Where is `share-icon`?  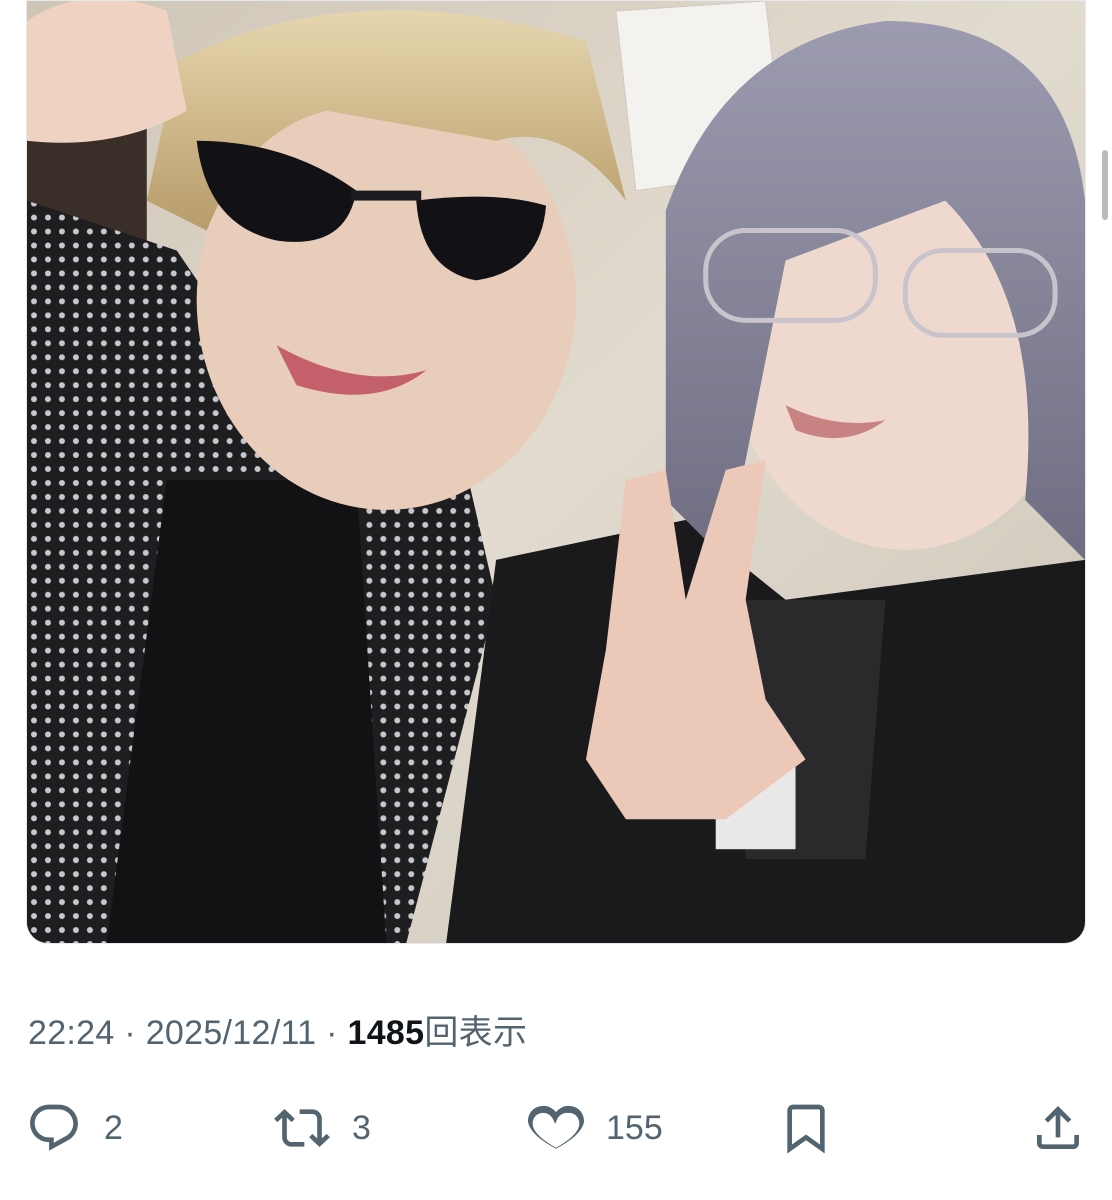
share-icon is located at coordinates (1058, 1128).